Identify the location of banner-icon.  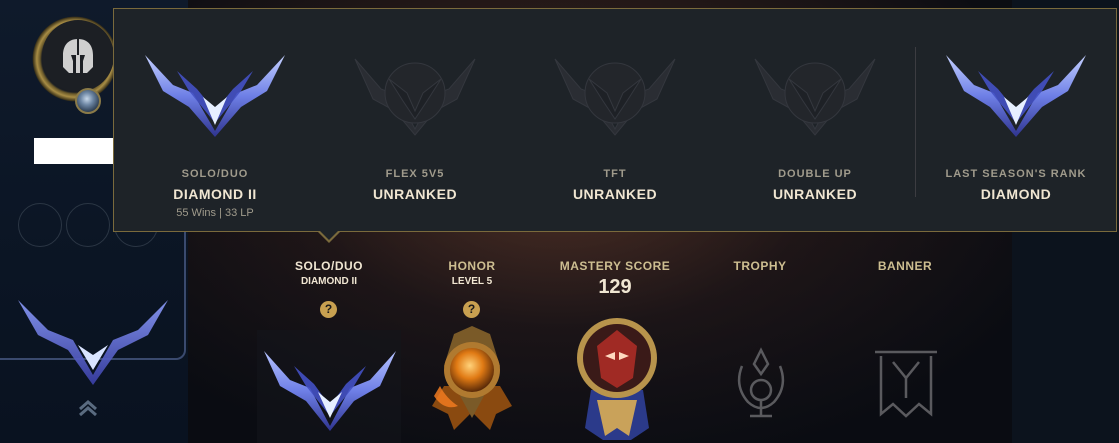
(906, 384).